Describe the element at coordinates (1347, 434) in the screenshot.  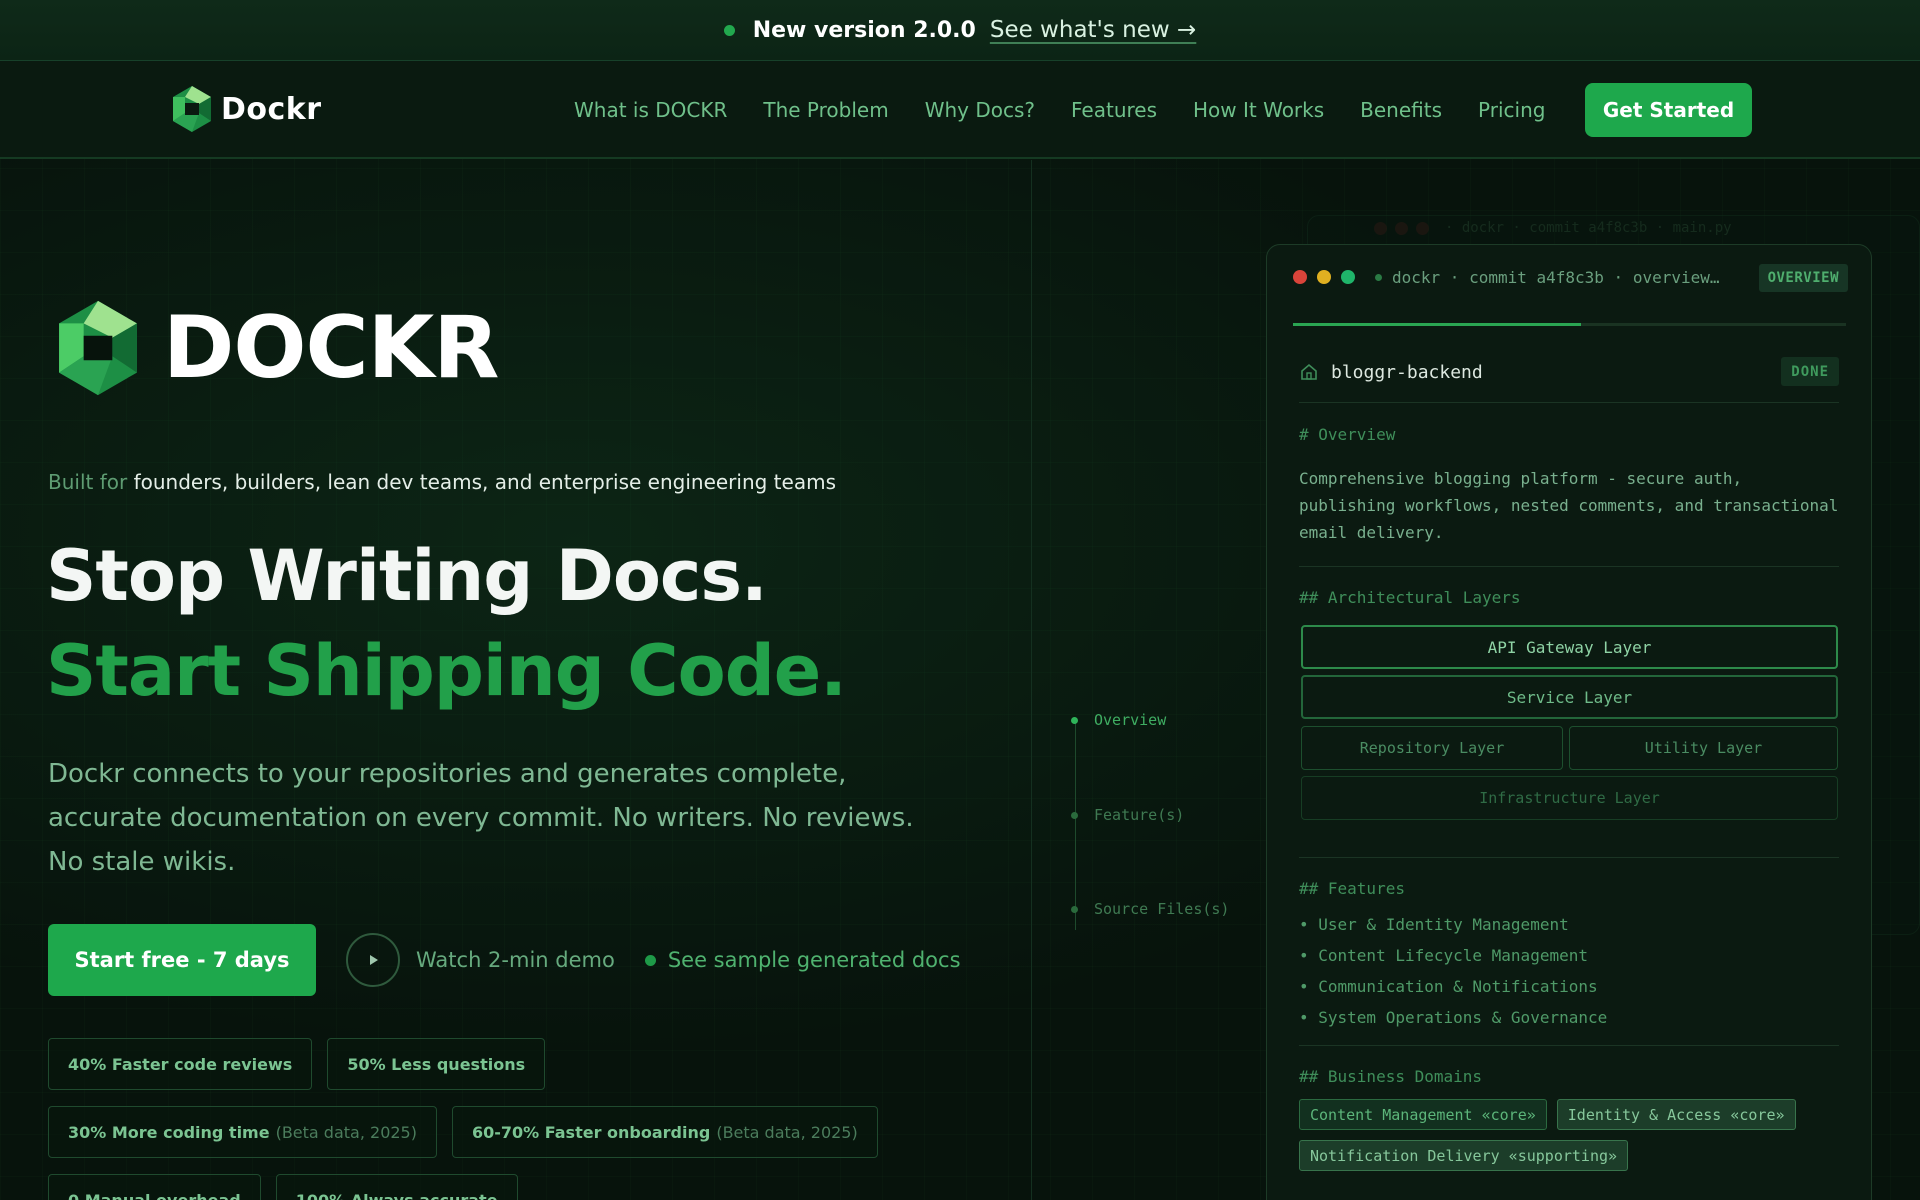
I see `overview-heading: # Overview` at that location.